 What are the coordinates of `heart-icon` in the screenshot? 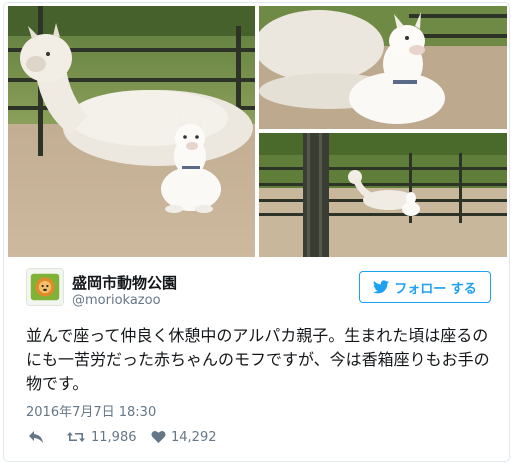 It's located at (158, 437).